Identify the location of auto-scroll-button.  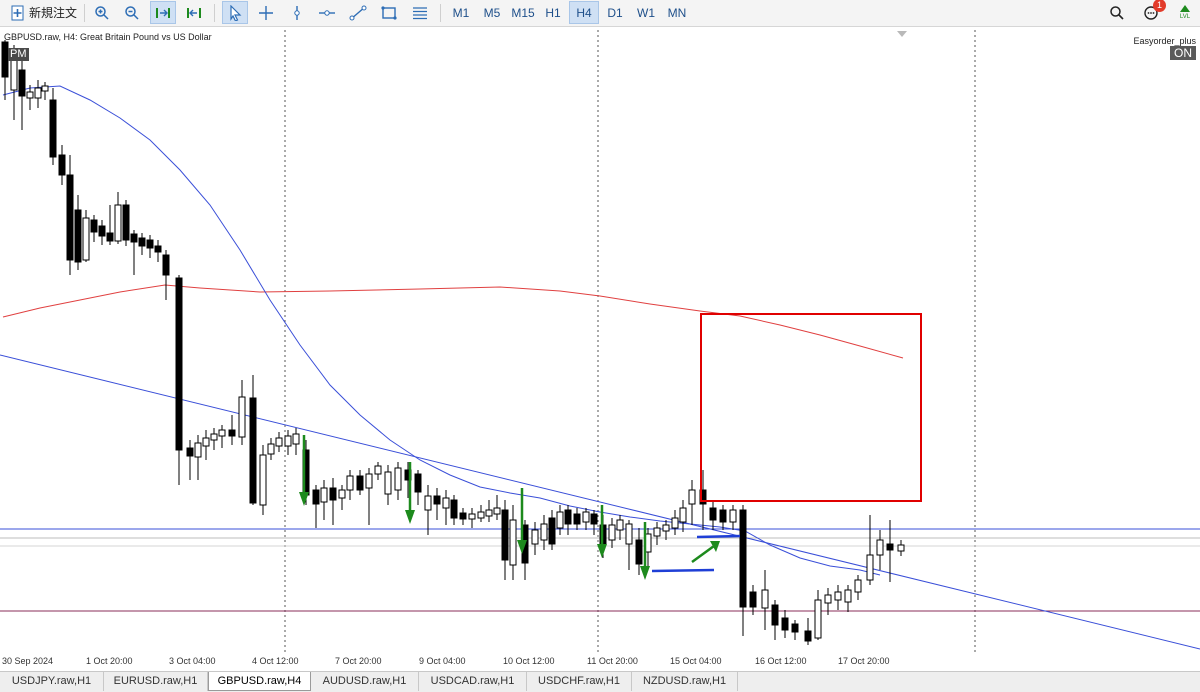
(163, 12).